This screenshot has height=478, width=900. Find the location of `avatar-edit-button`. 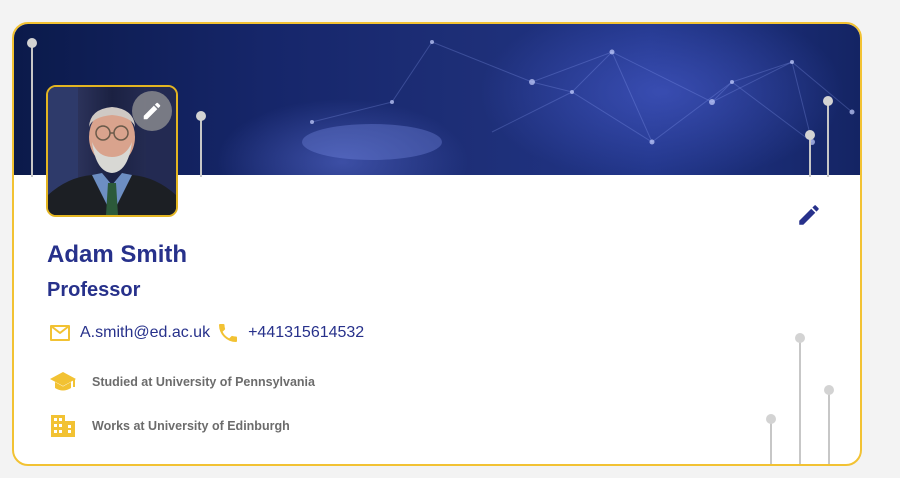

avatar-edit-button is located at coordinates (152, 111).